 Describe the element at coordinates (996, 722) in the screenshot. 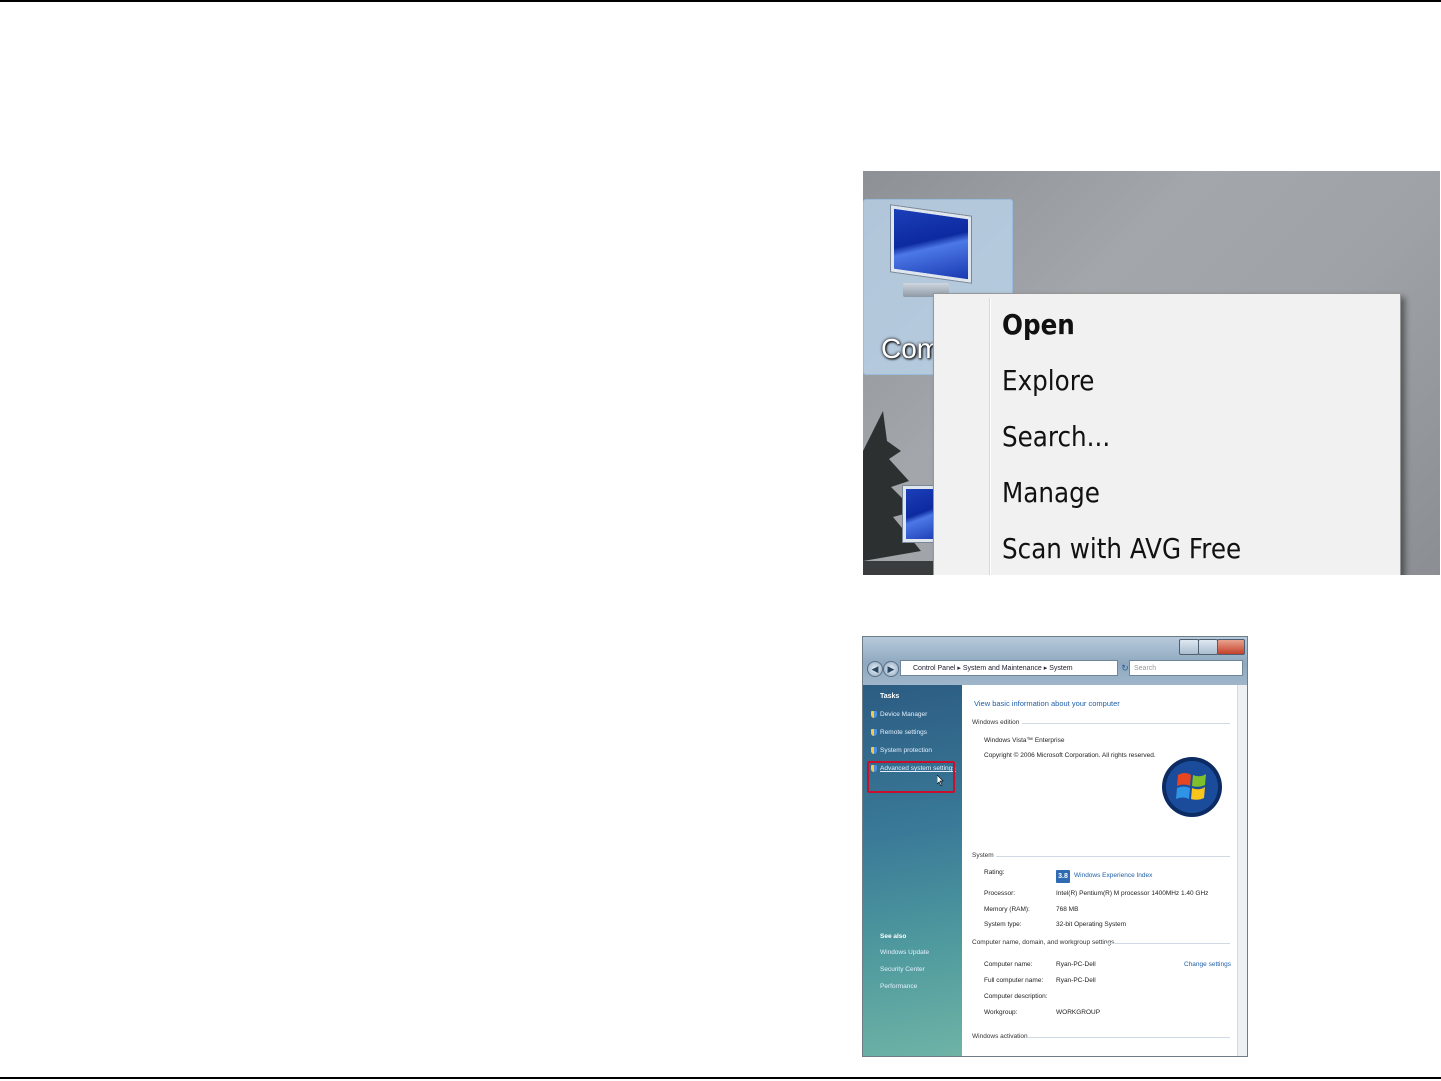

I see `section-windows-edition: Windows edition` at that location.